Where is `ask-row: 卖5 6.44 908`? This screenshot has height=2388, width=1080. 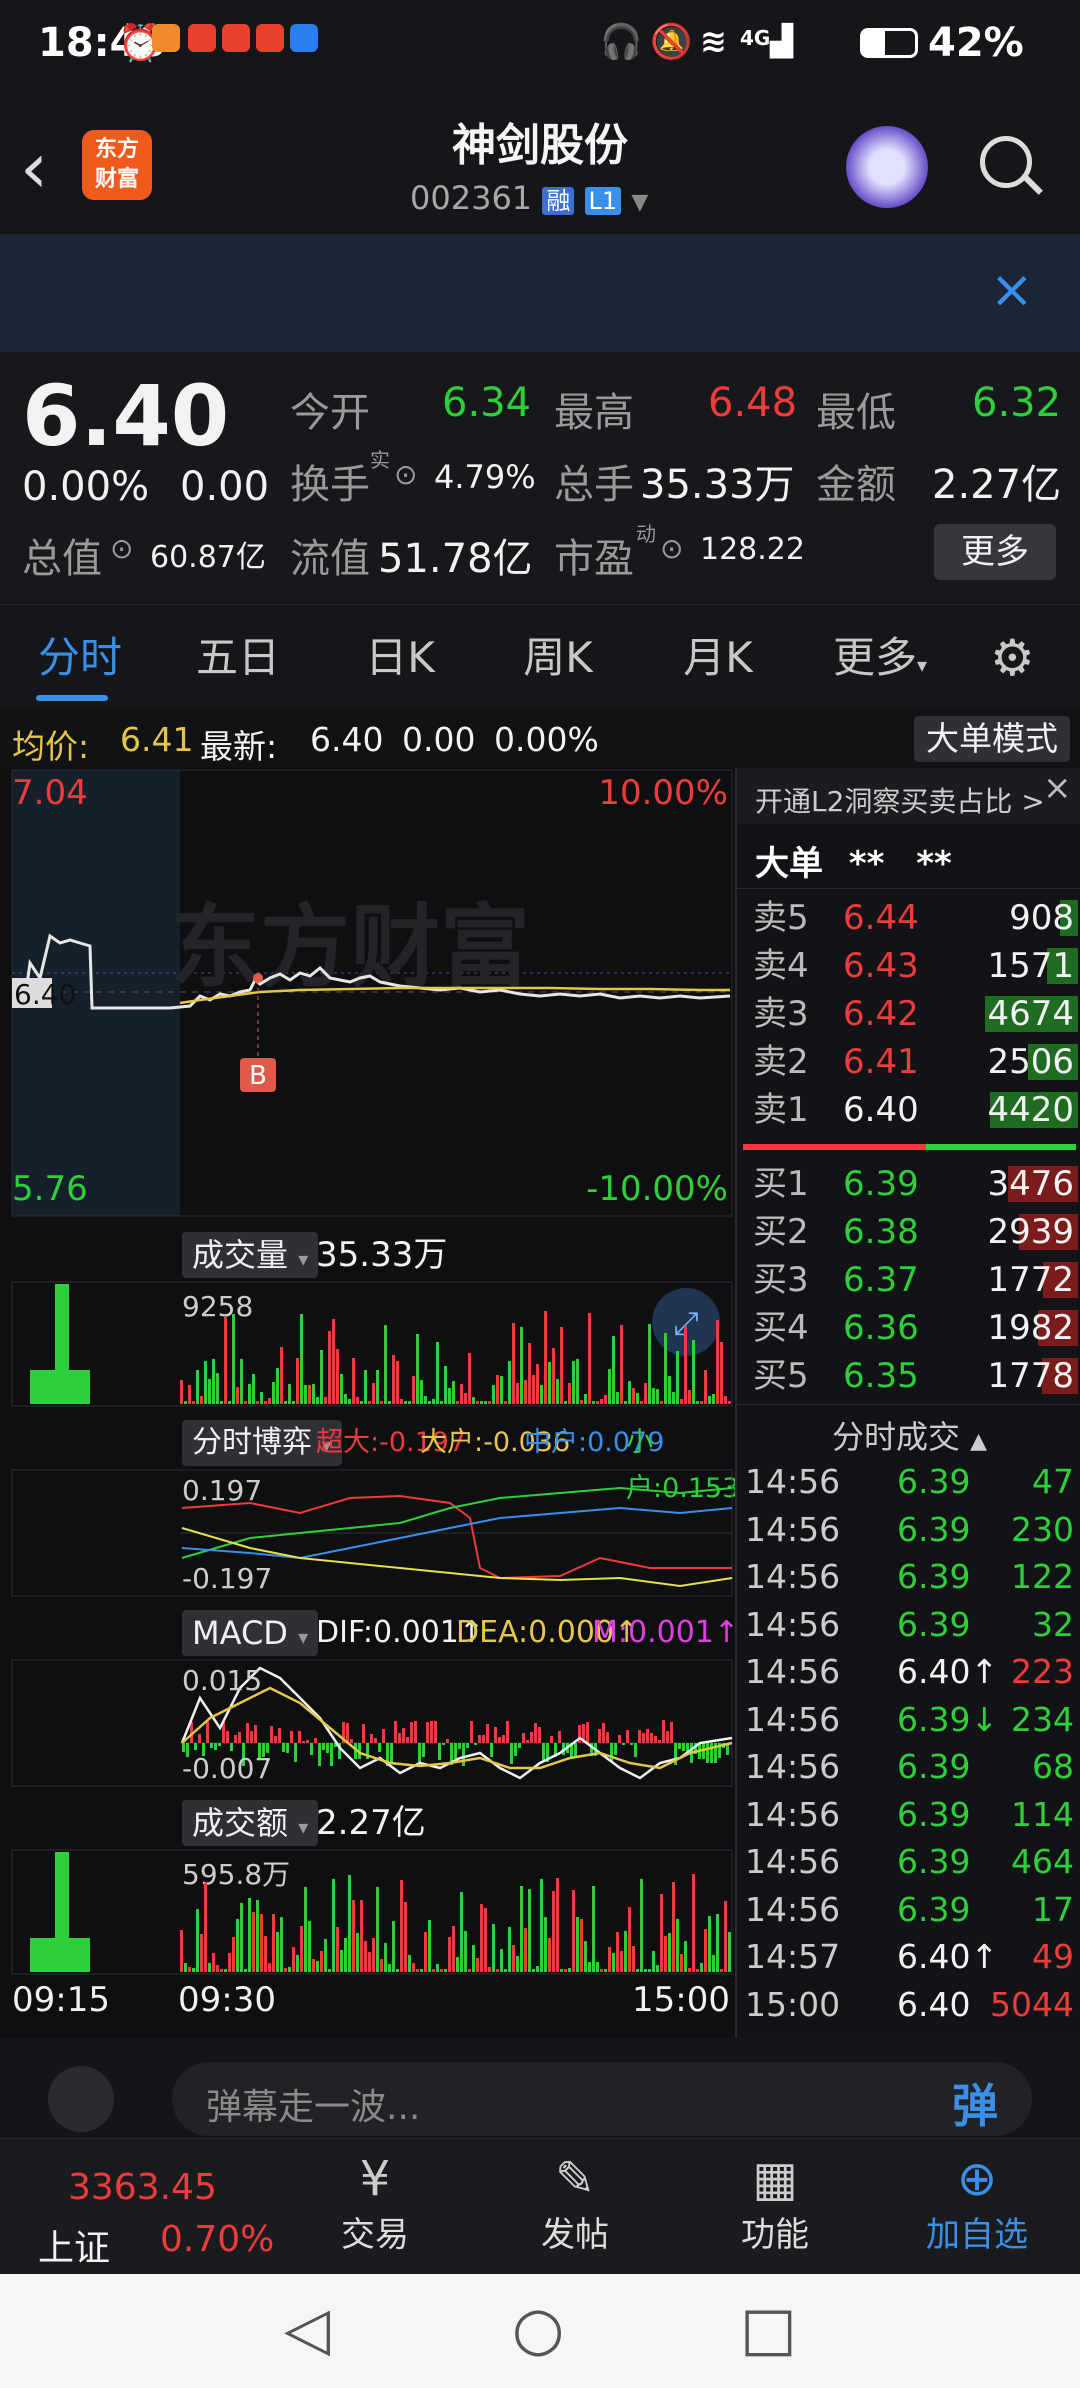
ask-row: 卖5 6.44 908 is located at coordinates (908, 918).